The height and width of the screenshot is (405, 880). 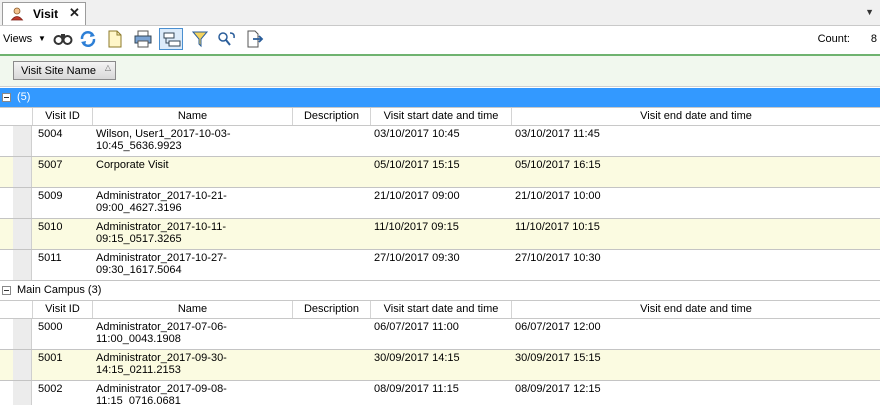 I want to click on cell-visit-start: 08/09/2017 11:15, so click(x=440, y=393).